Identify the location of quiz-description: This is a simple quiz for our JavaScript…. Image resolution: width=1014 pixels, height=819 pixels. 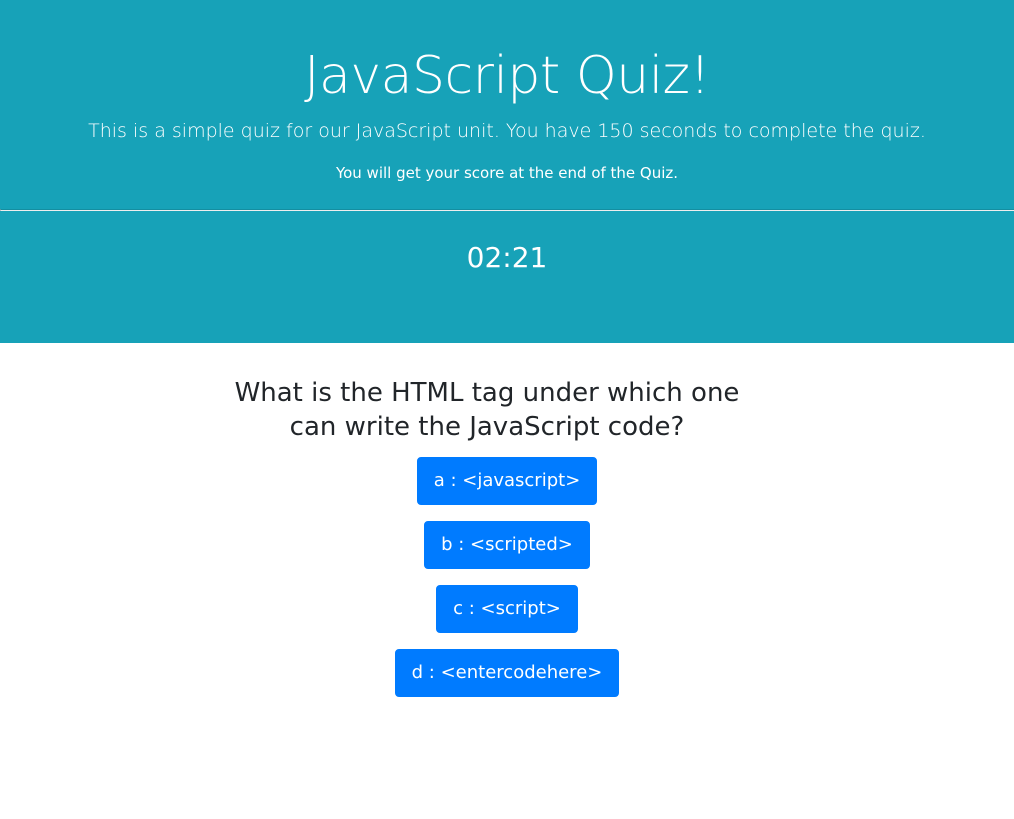
(507, 131).